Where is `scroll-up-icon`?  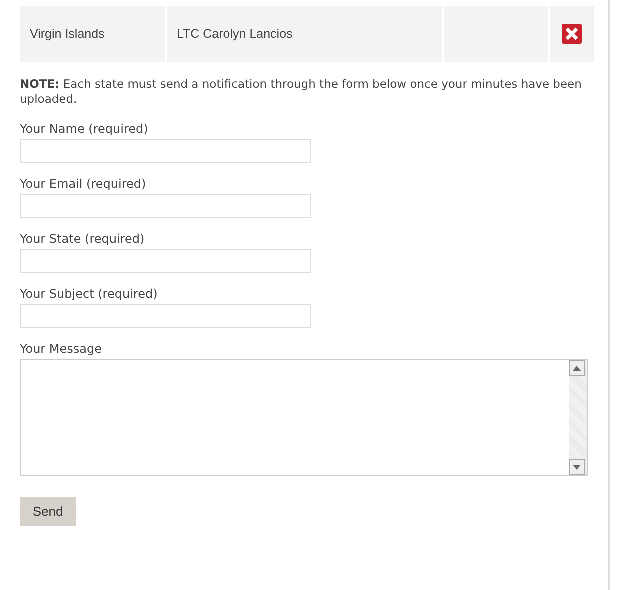 scroll-up-icon is located at coordinates (577, 368).